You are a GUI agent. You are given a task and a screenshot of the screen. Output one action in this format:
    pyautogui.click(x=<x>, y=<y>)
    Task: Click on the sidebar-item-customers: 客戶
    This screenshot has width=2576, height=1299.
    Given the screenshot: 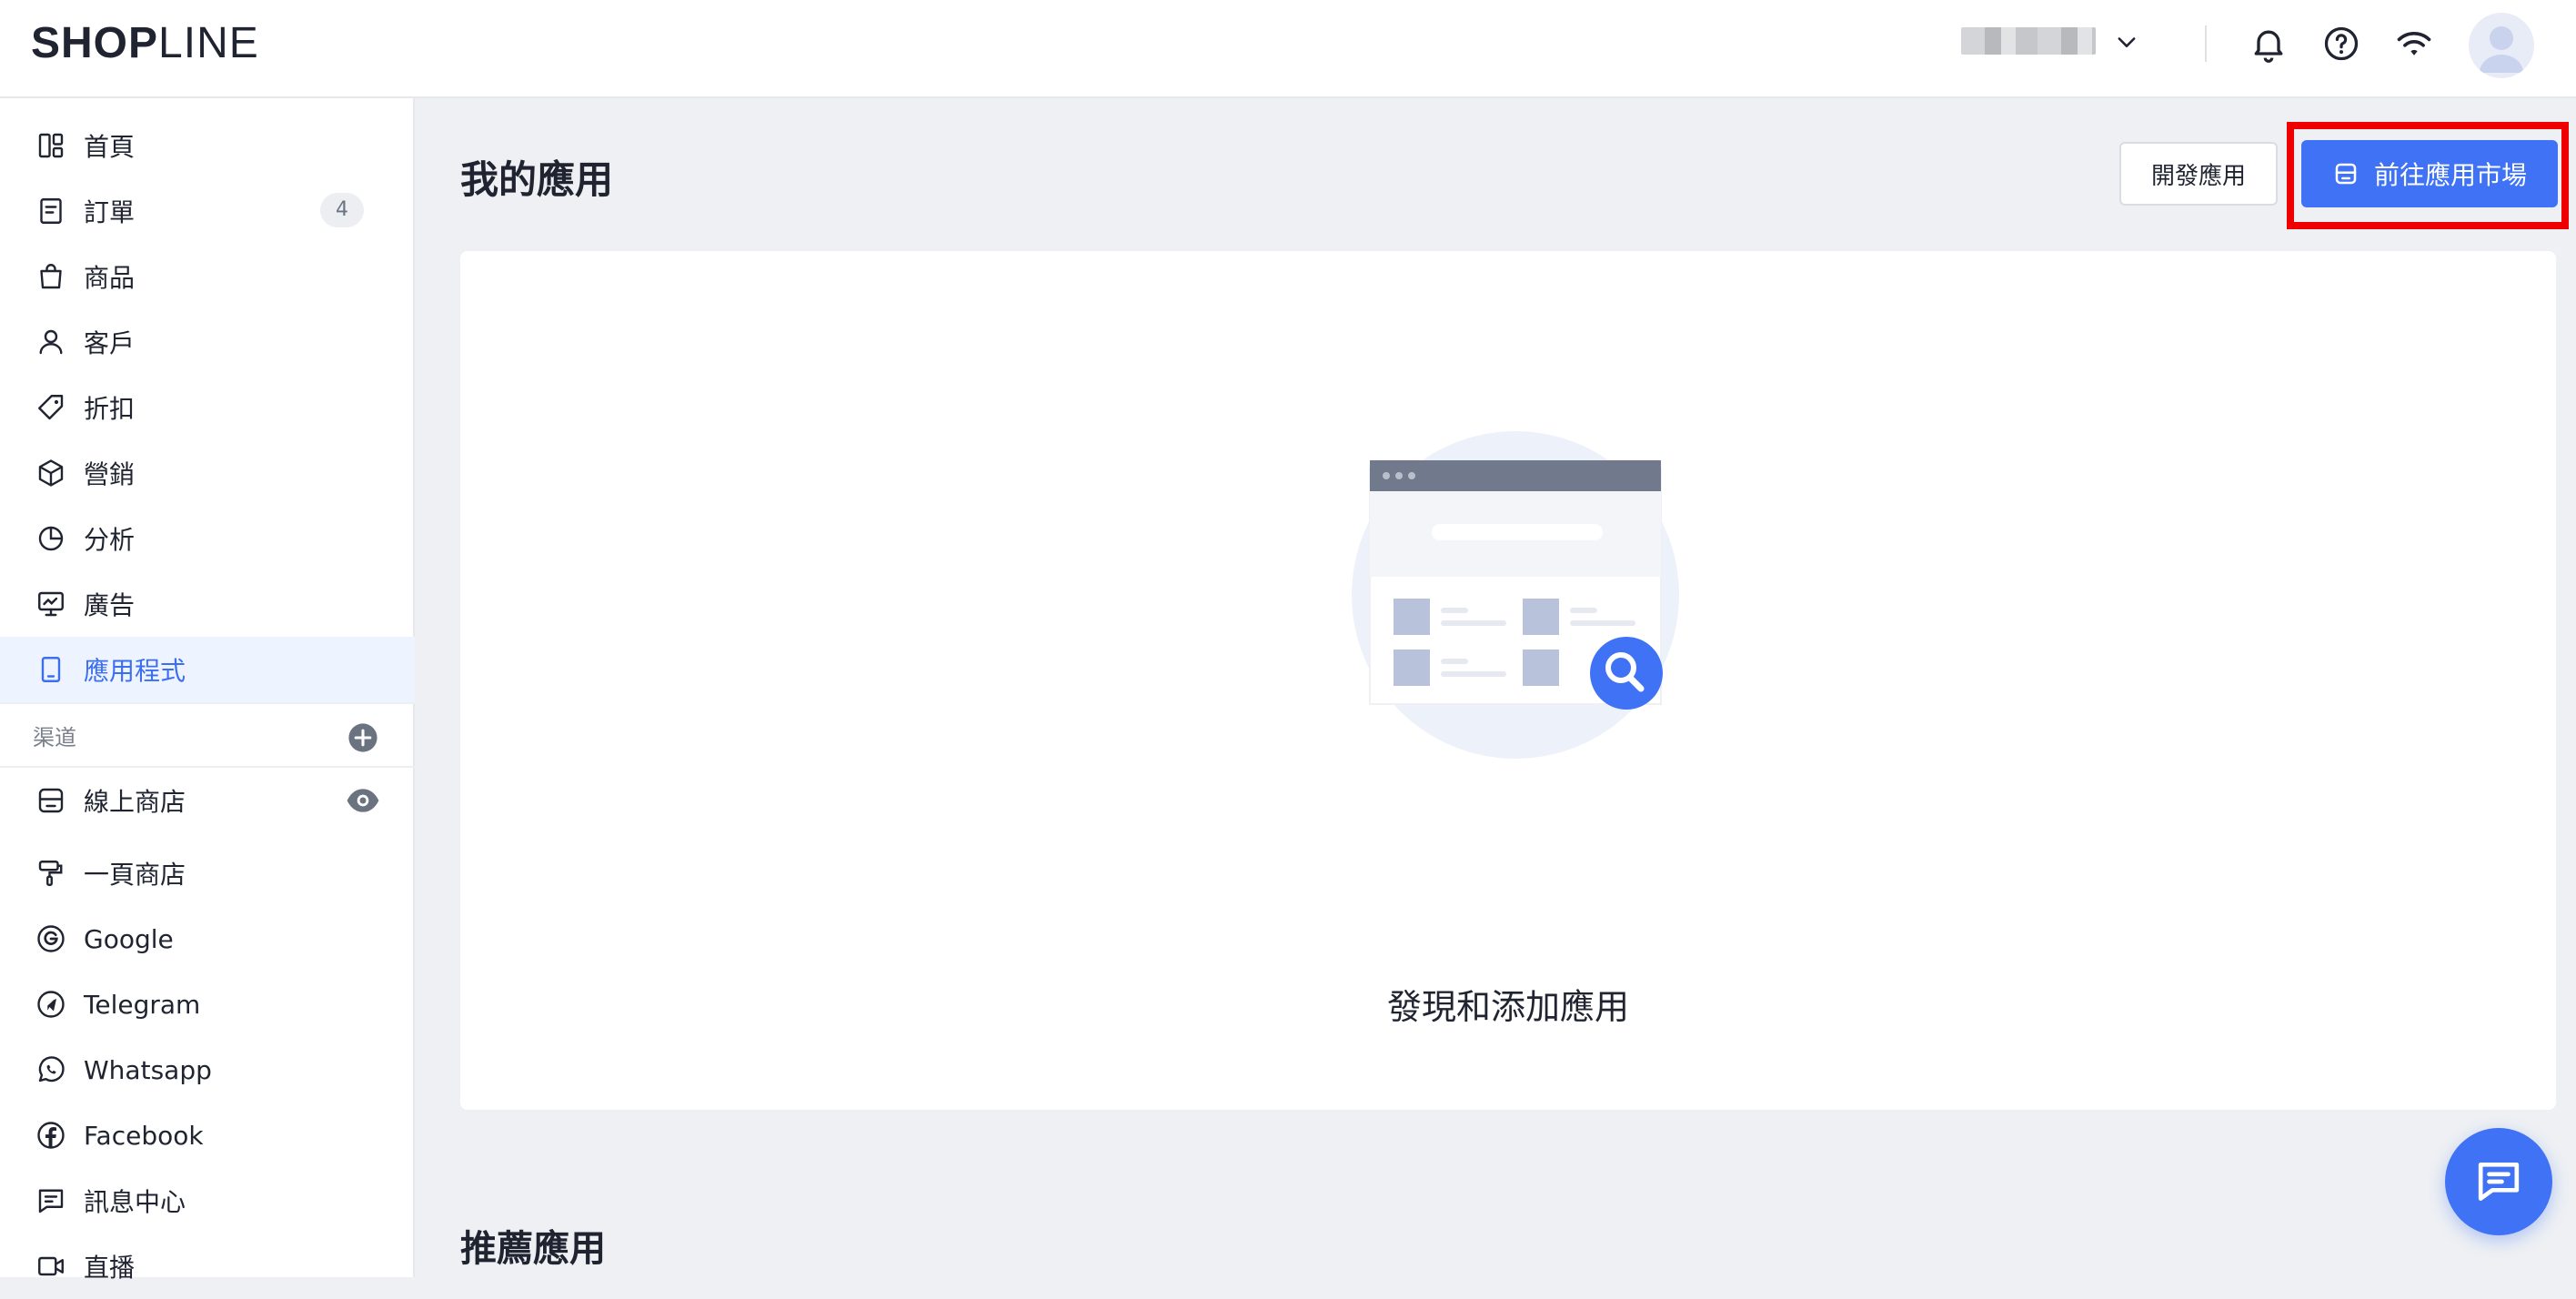 What is the action you would take?
    pyautogui.click(x=207, y=342)
    